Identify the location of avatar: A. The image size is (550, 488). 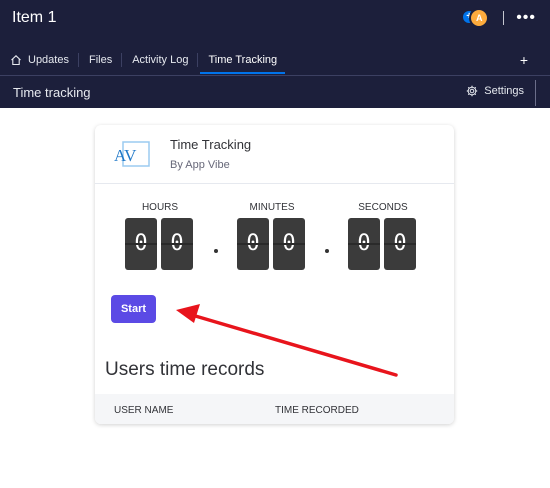
(479, 18).